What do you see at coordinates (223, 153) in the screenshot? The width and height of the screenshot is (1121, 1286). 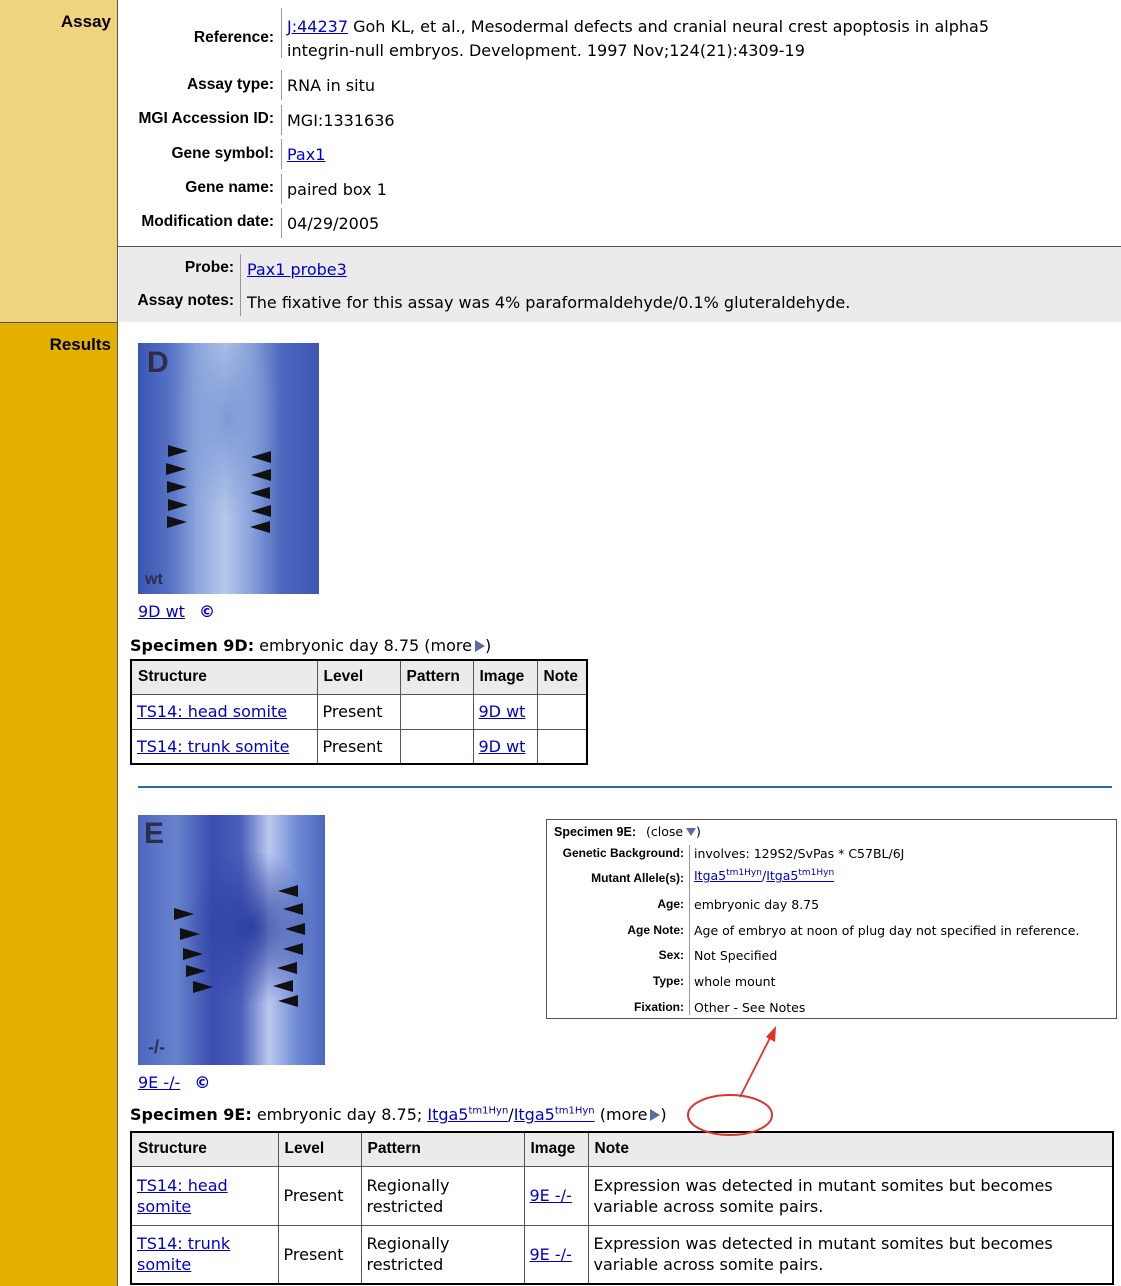 I see `gene-symbol-label: Gene symbol:` at bounding box center [223, 153].